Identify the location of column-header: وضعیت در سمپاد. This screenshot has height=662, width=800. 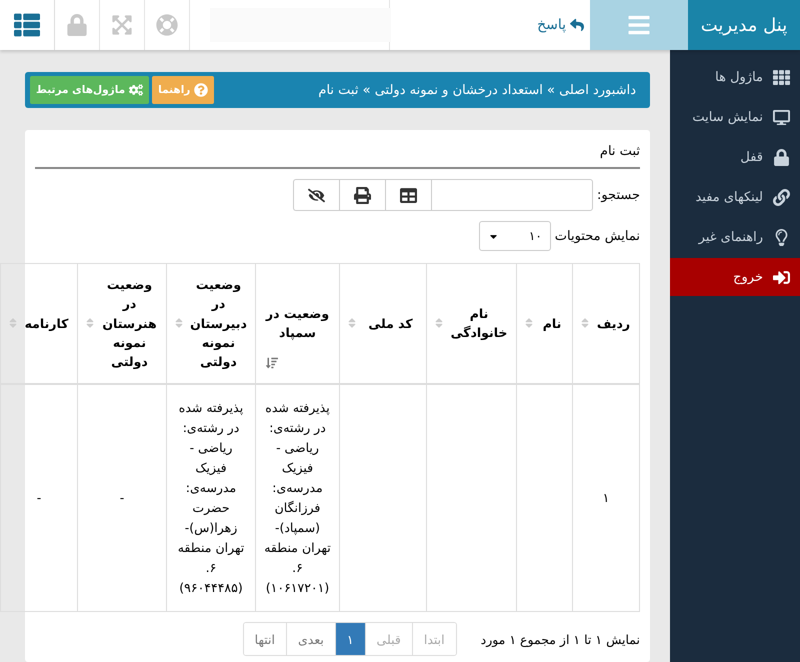
(298, 324).